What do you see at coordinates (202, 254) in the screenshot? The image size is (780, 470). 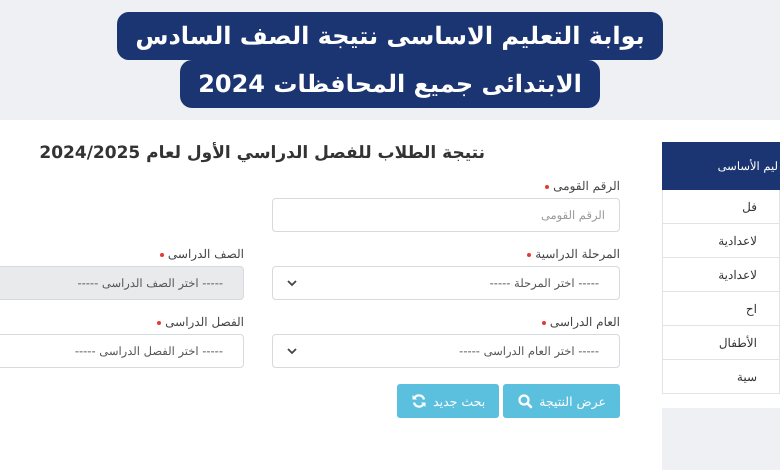 I see `field-label: الصف الدراسى` at bounding box center [202, 254].